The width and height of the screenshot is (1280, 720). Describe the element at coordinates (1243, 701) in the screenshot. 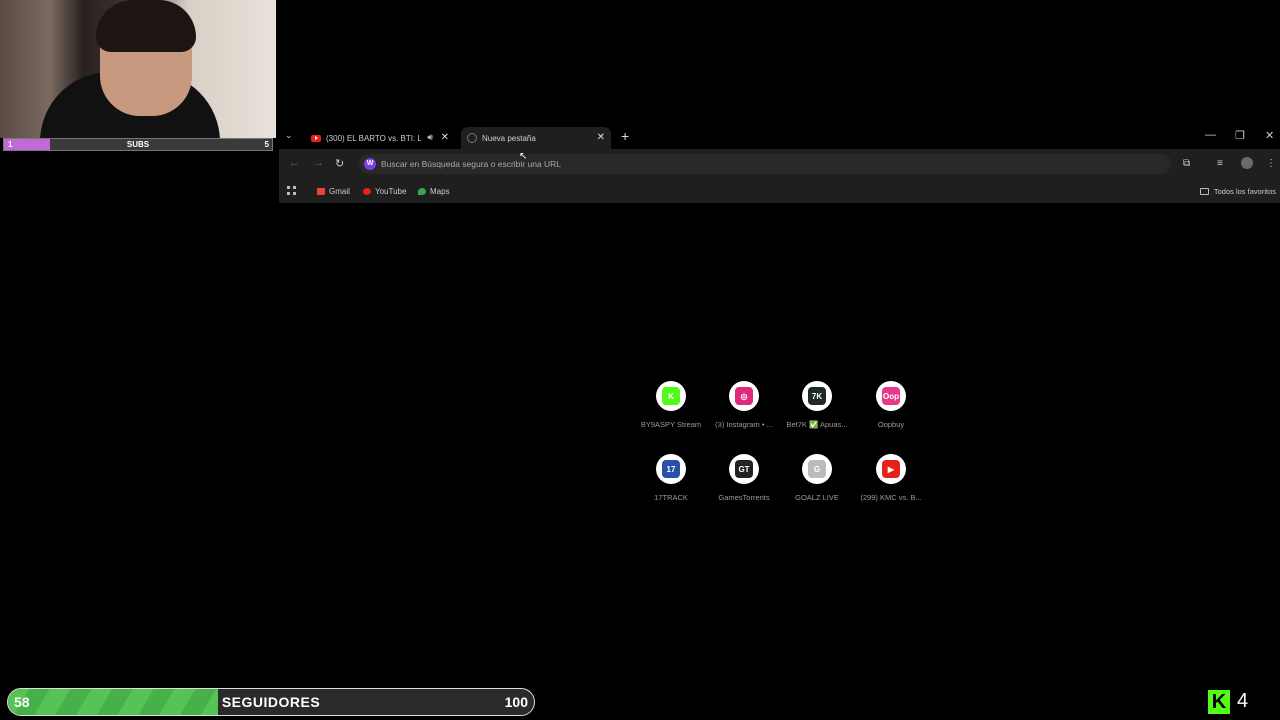

I see `viewer-count: 4` at that location.